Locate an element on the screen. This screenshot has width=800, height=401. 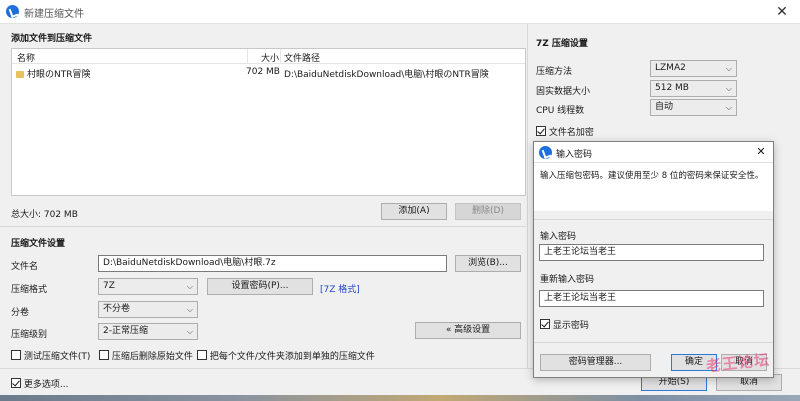
window-close-button: ✕ is located at coordinates (782, 12).